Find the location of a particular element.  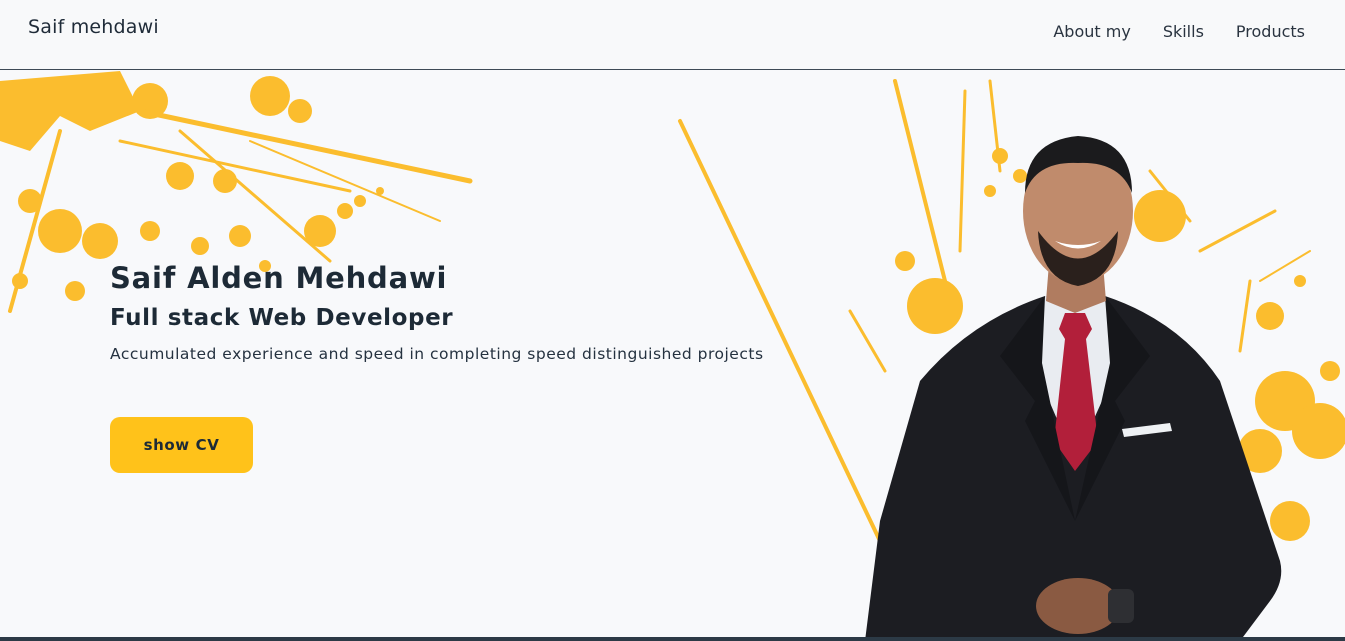

brand-logo: Saif mehdawi is located at coordinates (93, 27).